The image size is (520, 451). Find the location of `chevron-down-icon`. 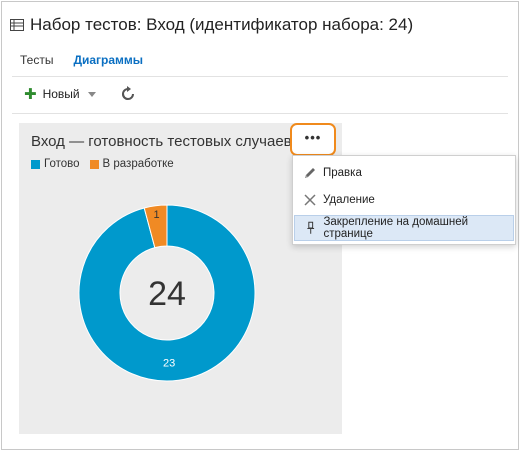

chevron-down-icon is located at coordinates (91, 94).